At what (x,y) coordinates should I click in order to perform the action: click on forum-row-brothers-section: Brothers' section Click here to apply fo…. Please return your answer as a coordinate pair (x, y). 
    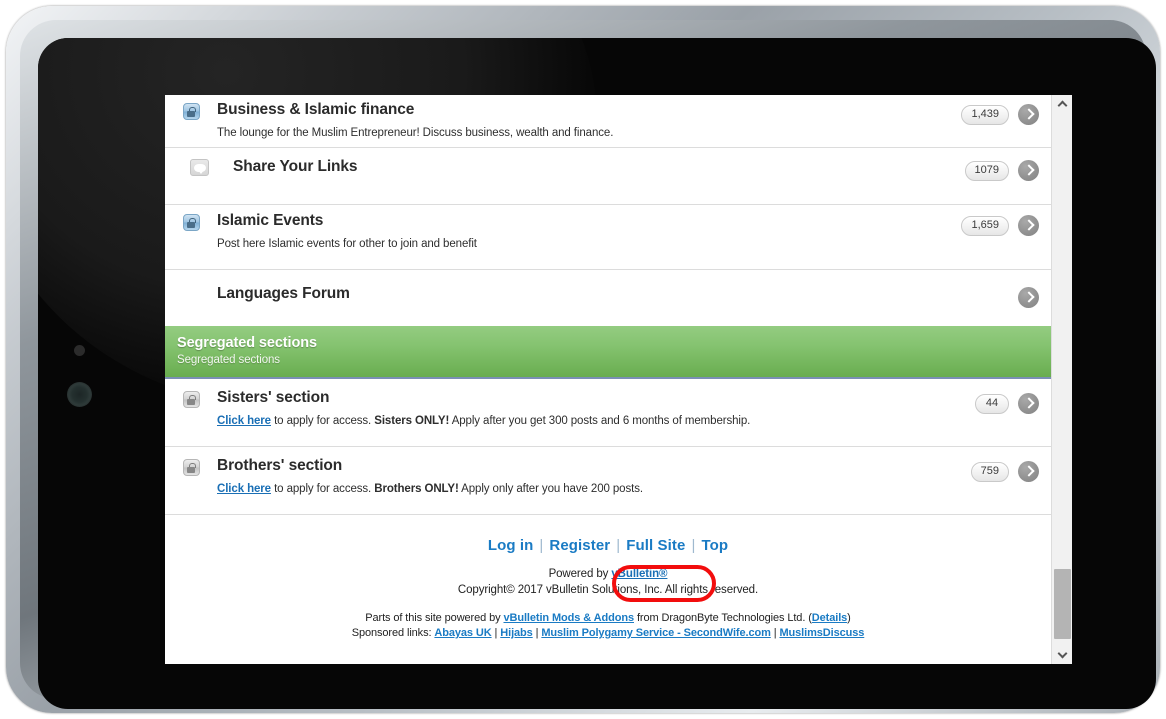
    Looking at the image, I should click on (608, 481).